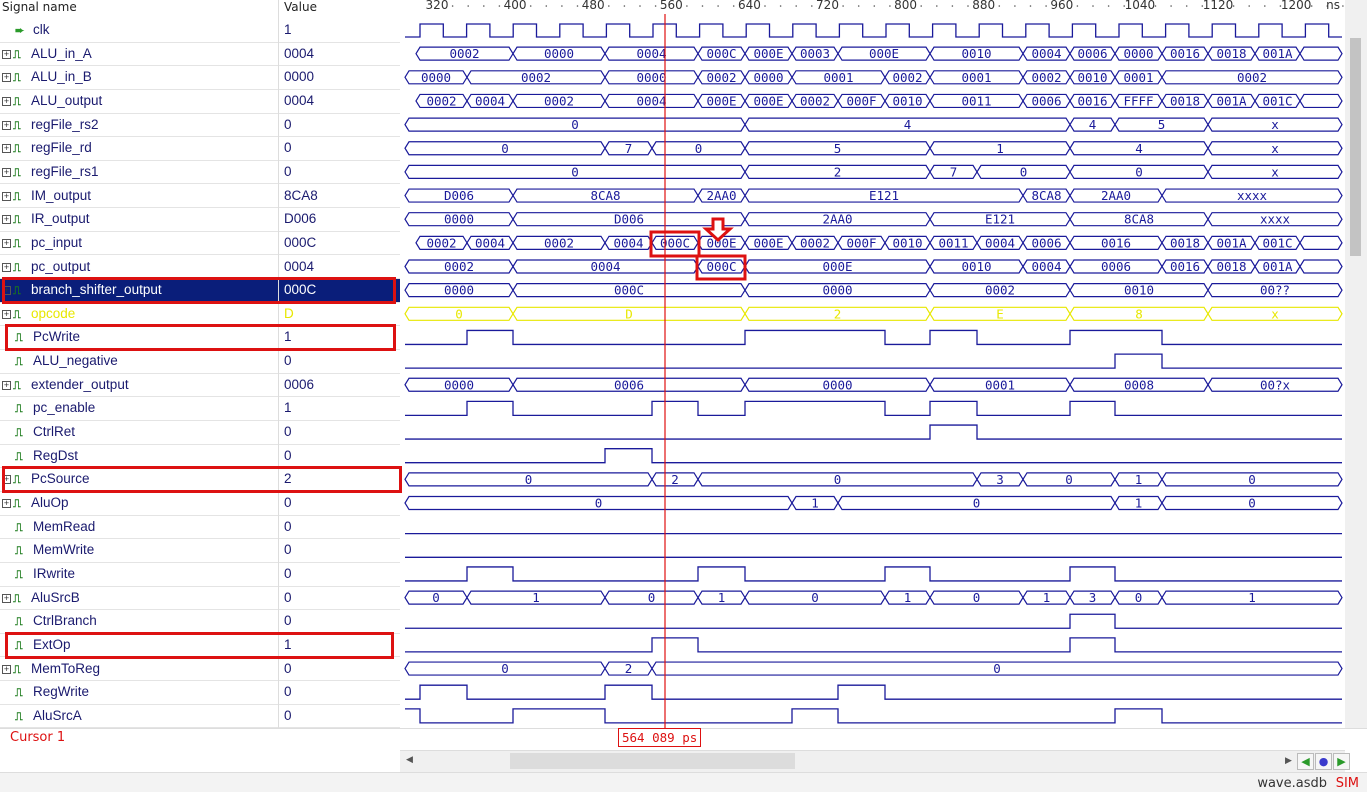  Describe the element at coordinates (200, 622) in the screenshot. I see `signal-row-CtrlBranch: ⎍ CtrlBranch 0` at that location.